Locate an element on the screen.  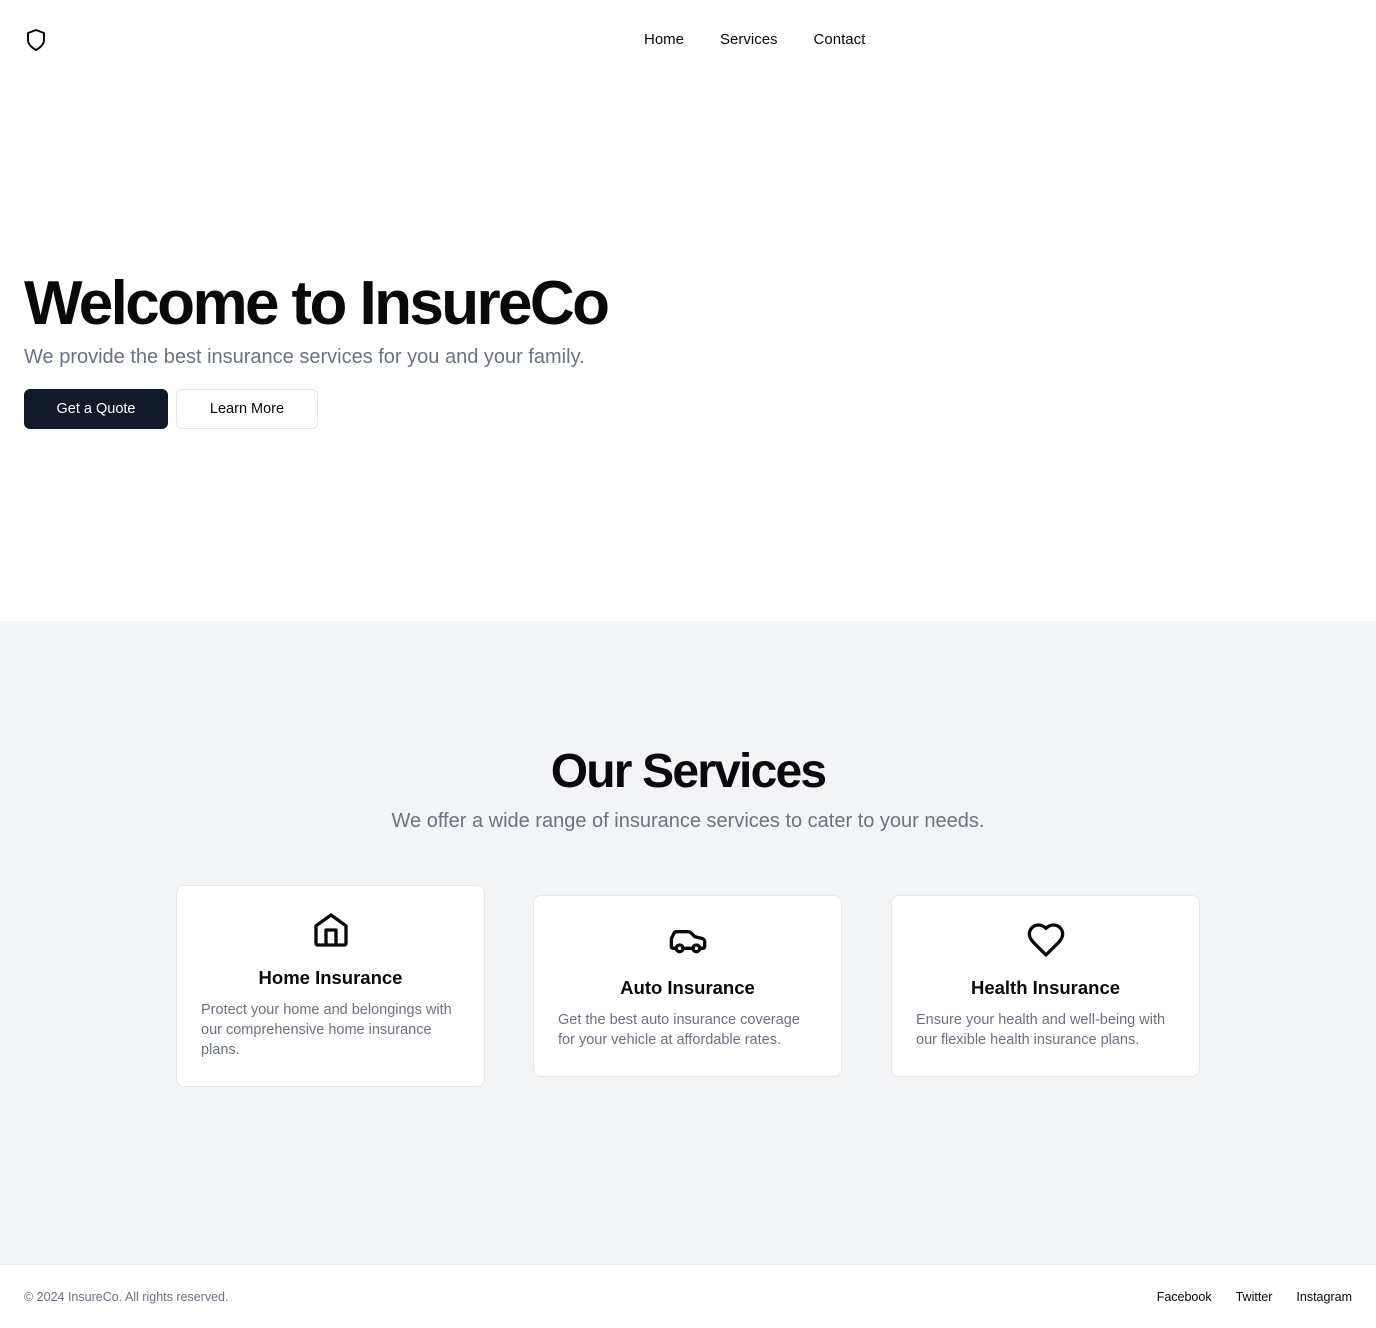
site-header: Home Services Contact is located at coordinates (688, 40).